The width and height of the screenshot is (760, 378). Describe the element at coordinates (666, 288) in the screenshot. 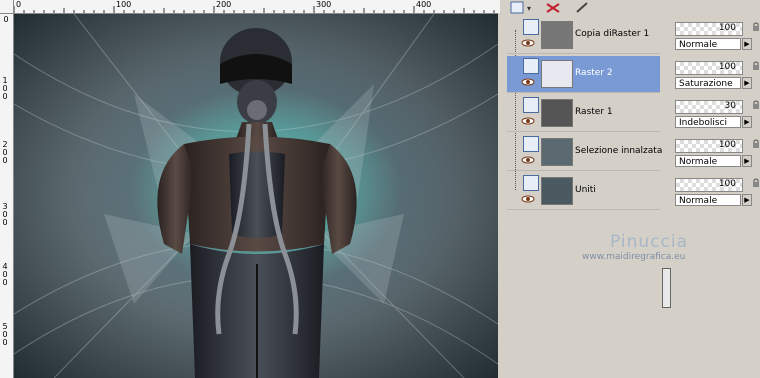

I see `panel-splitter-handle` at that location.